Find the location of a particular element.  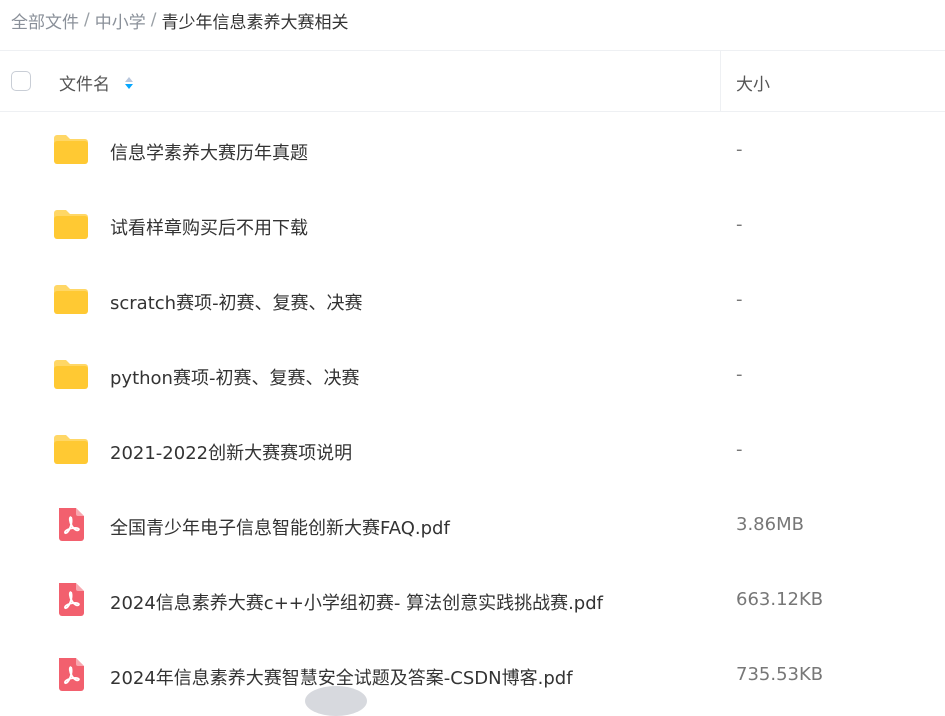

file-size: 3.86MB is located at coordinates (770, 524).